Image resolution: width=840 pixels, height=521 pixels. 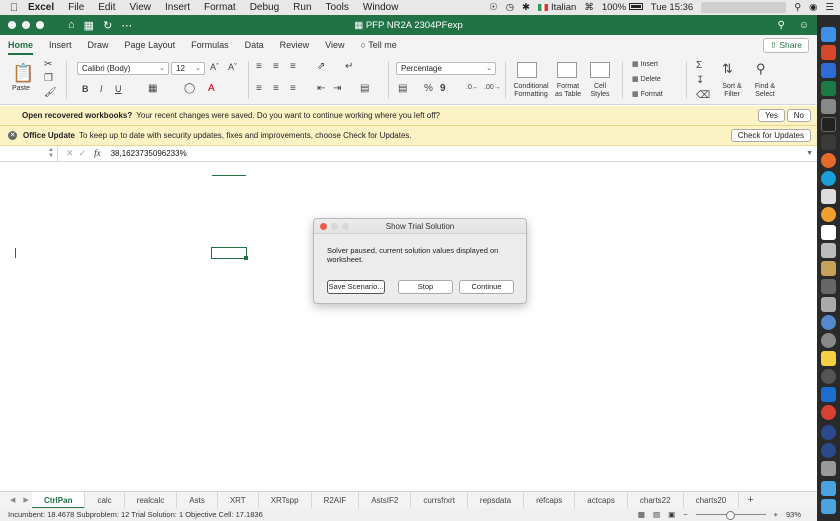 What do you see at coordinates (177, 7) in the screenshot?
I see `menu-insert: Insert` at bounding box center [177, 7].